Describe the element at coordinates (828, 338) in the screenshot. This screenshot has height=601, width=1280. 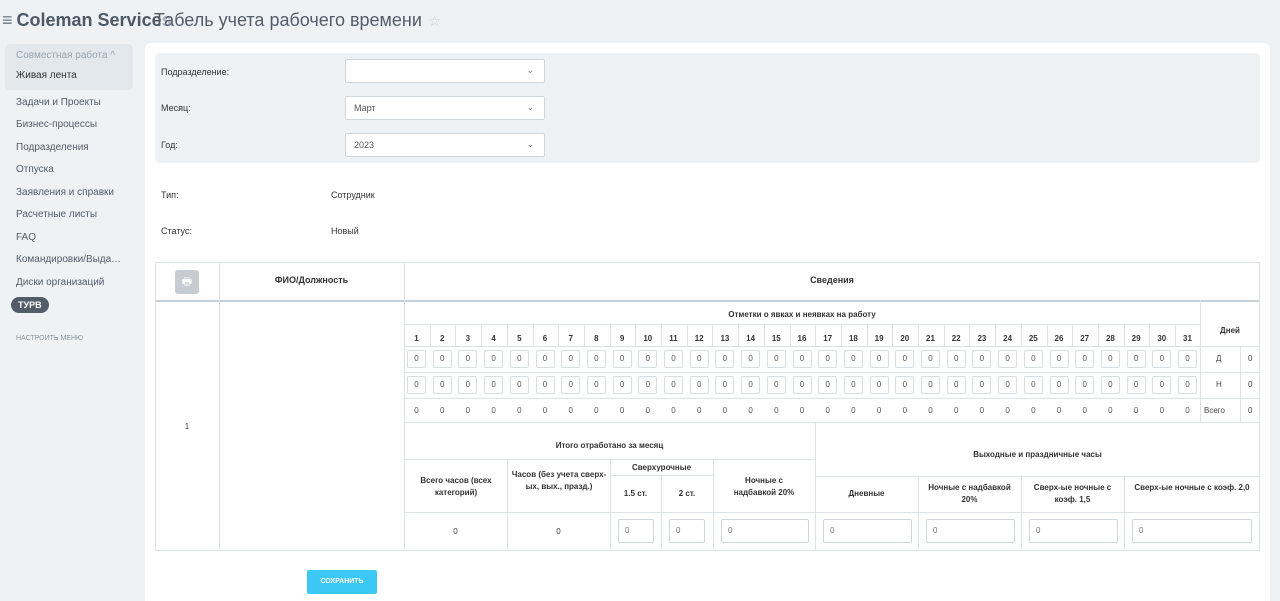
I see `day-number: 17` at that location.